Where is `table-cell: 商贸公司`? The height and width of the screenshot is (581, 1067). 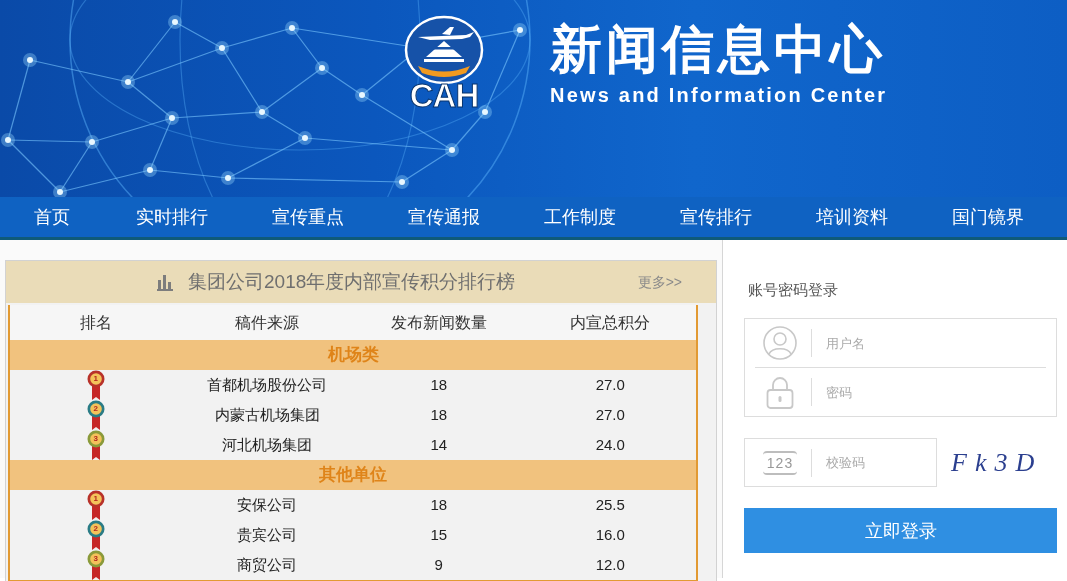
table-cell: 商贸公司 is located at coordinates (267, 565).